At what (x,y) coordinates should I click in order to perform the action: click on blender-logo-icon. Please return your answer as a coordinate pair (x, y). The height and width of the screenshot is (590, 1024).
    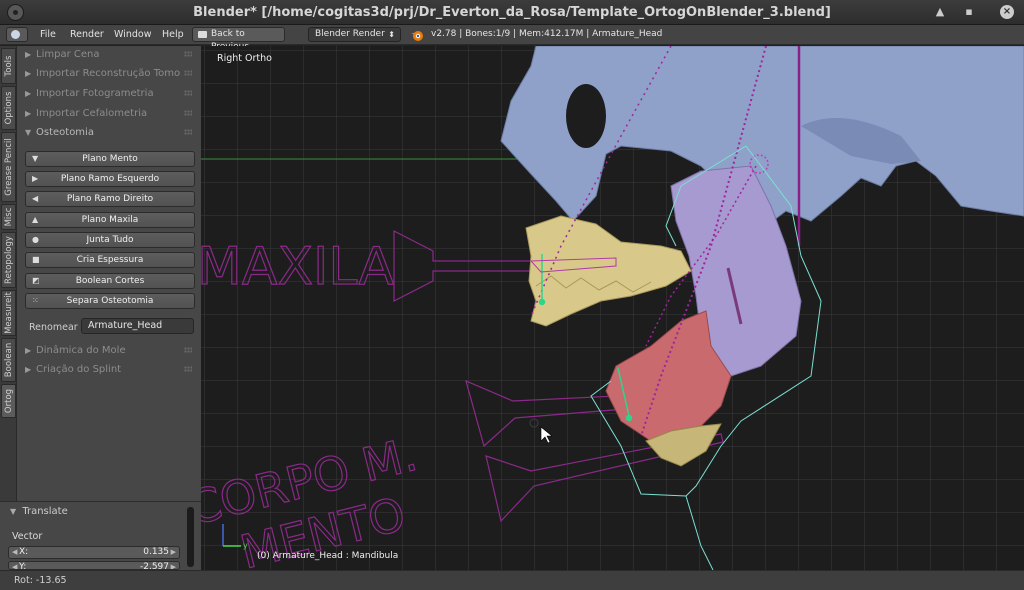
    Looking at the image, I should click on (417, 36).